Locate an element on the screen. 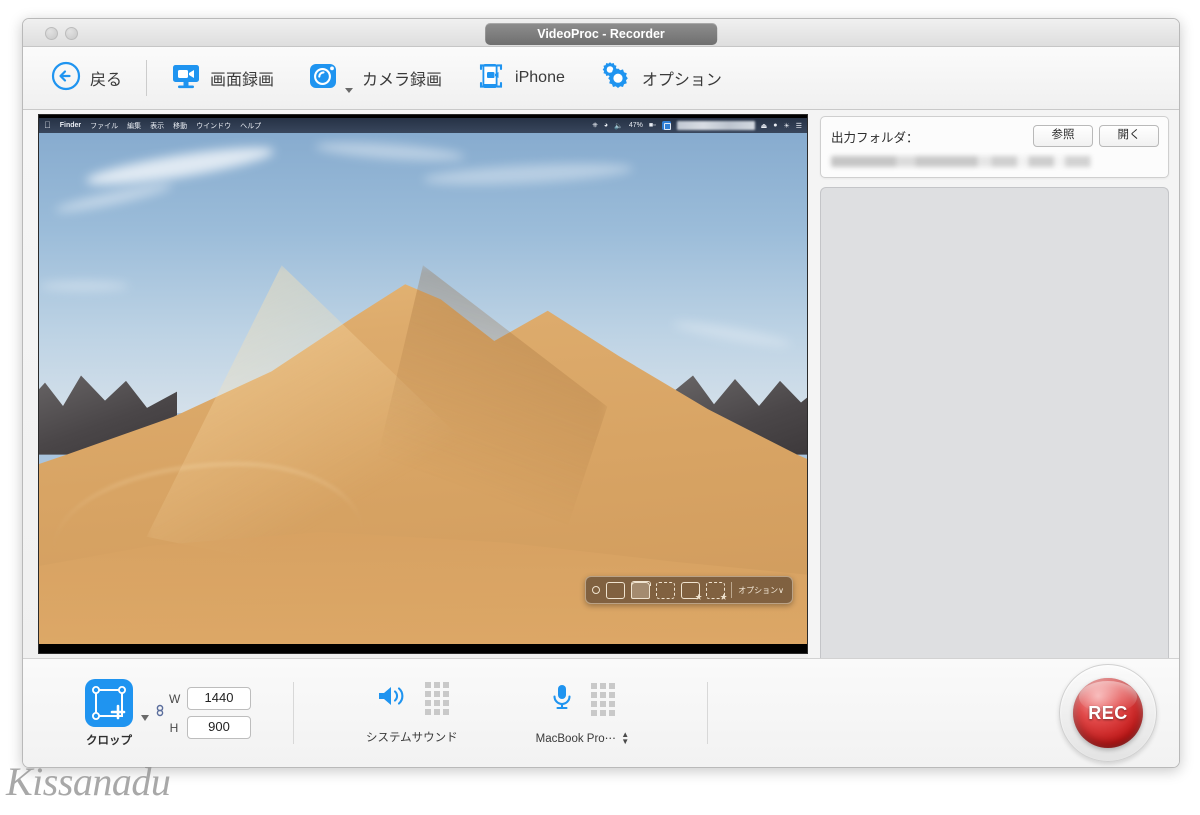 Image resolution: width=1200 pixels, height=815 pixels. microphone-label: MacBook Pro⋯ is located at coordinates (576, 738).